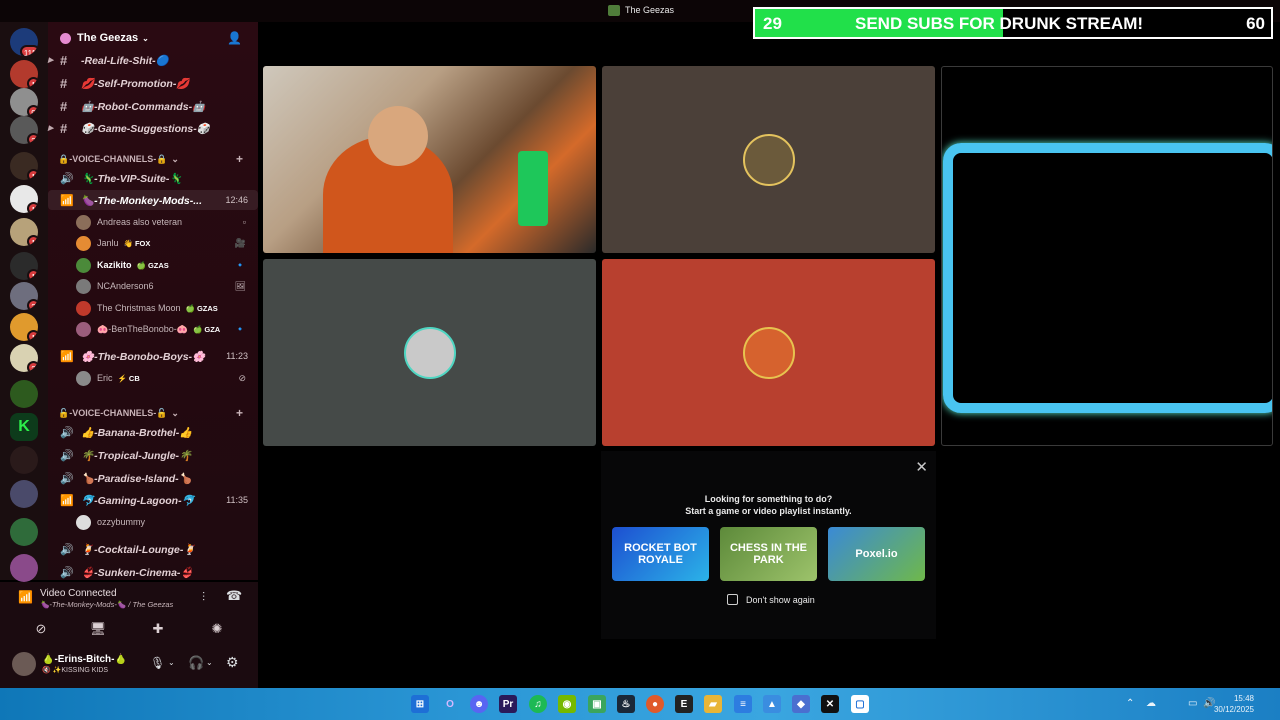 Image resolution: width=1280 pixels, height=720 pixels. What do you see at coordinates (166, 243) in the screenshot?
I see `voice-user: Janlu 👋 FOX 🎥` at bounding box center [166, 243].